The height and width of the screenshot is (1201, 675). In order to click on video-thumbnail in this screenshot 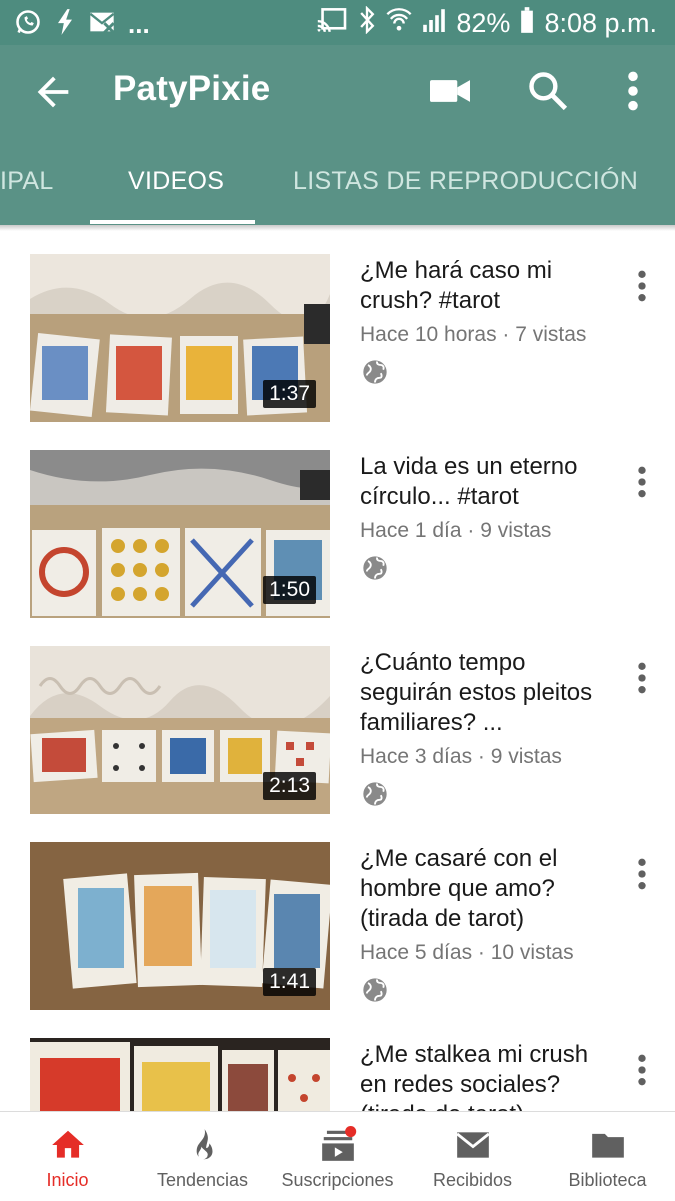, I will do `click(180, 1075)`.